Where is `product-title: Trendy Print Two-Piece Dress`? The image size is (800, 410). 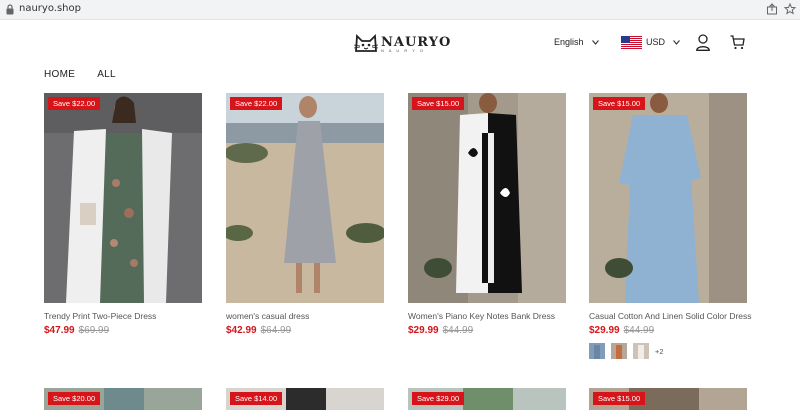 product-title: Trendy Print Two-Piece Dress is located at coordinates (123, 316).